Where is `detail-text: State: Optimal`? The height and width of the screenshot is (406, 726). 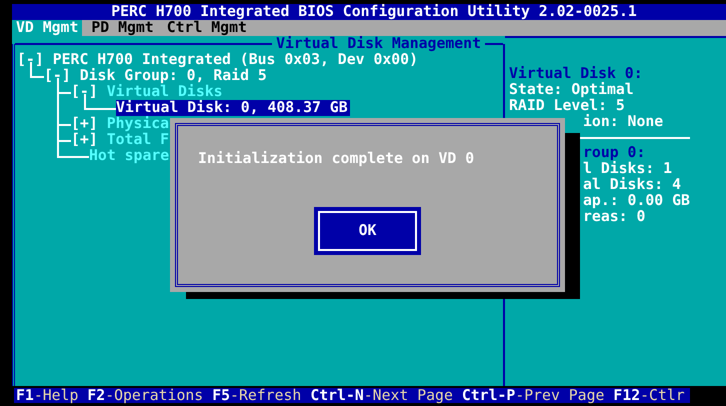
detail-text: State: Optimal is located at coordinates (571, 89).